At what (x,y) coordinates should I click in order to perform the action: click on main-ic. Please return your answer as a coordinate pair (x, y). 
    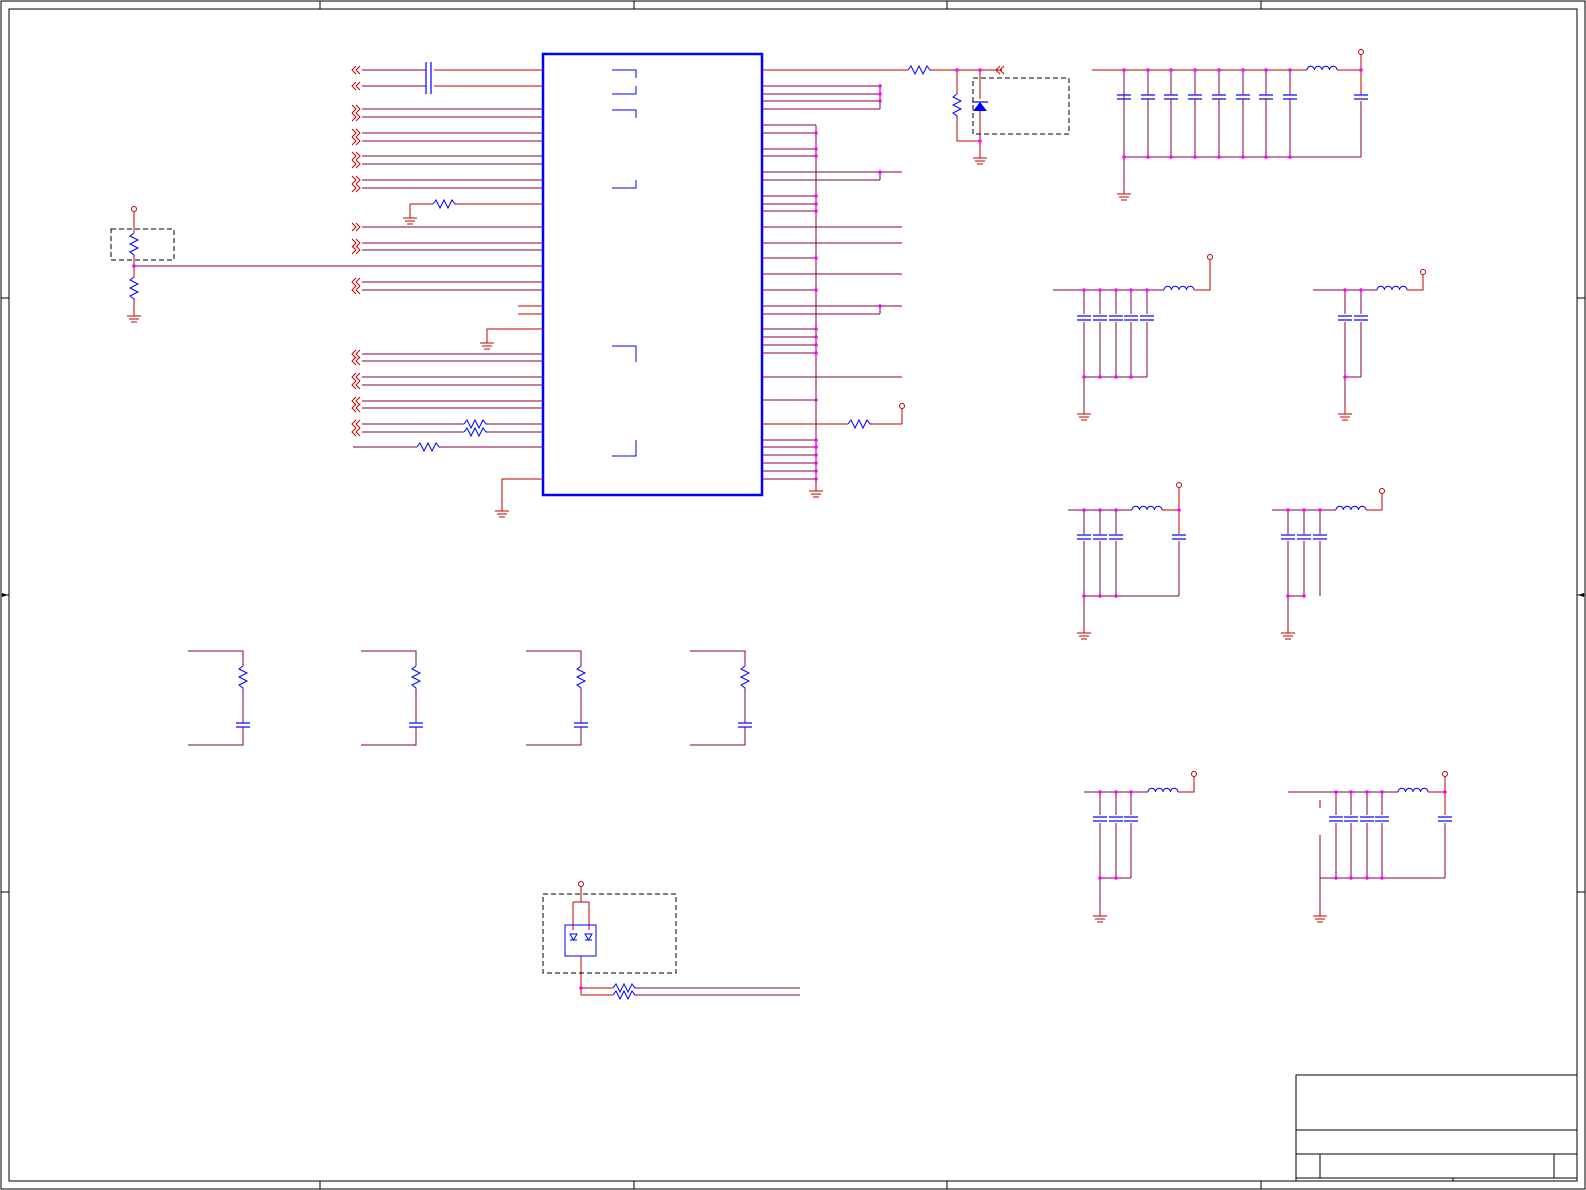
    Looking at the image, I should click on (652, 274).